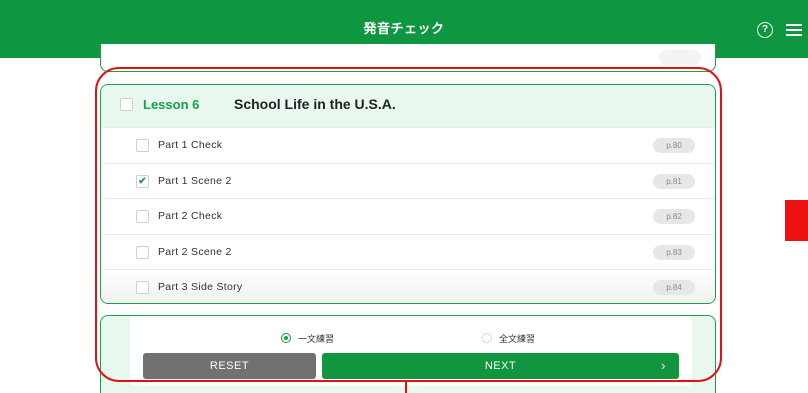  What do you see at coordinates (408, 251) in the screenshot?
I see `part-row: Part 2 Scene 2 p.83` at bounding box center [408, 251].